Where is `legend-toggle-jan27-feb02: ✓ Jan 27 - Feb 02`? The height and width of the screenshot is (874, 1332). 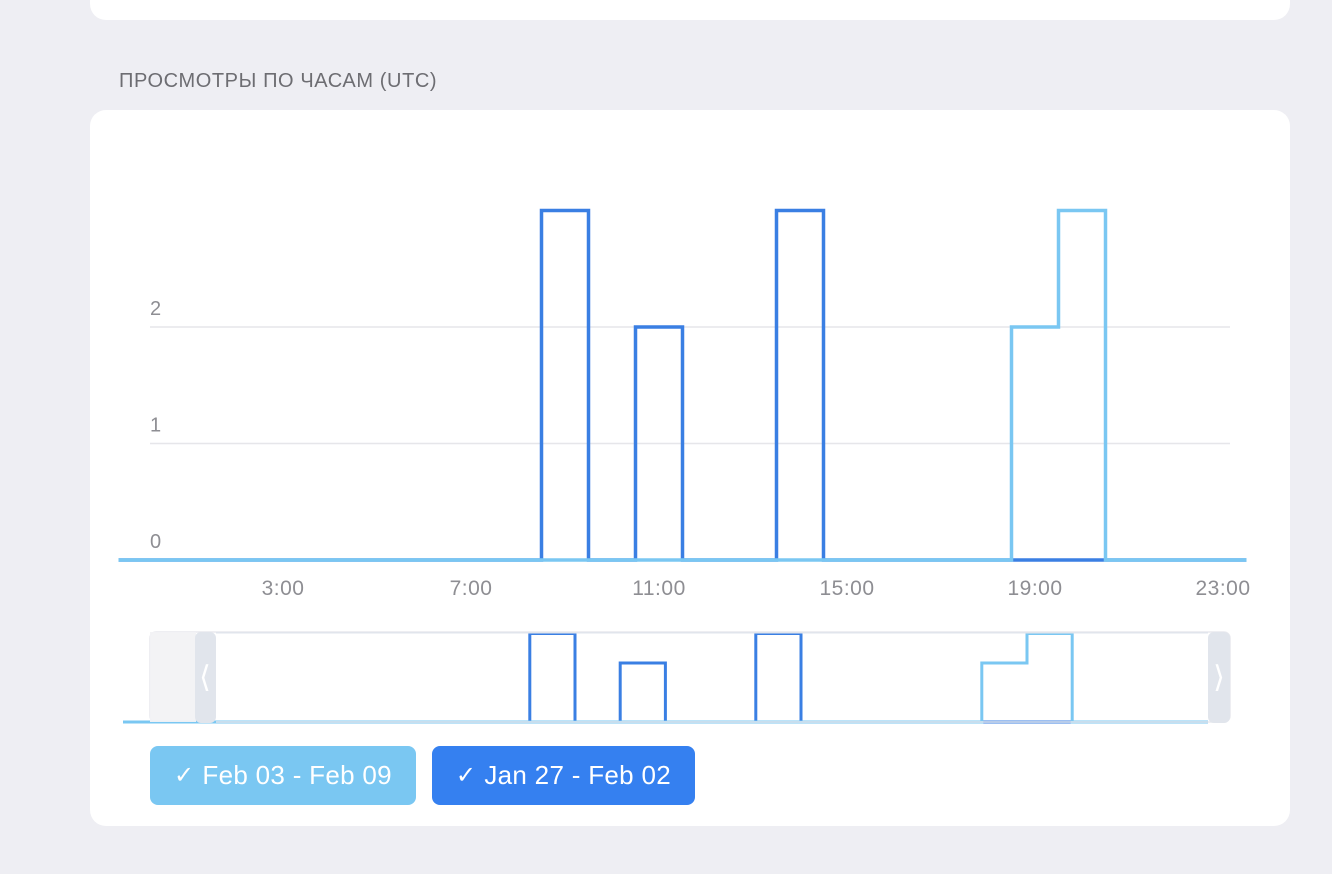
legend-toggle-jan27-feb02: ✓ Jan 27 - Feb 02 is located at coordinates (563, 775).